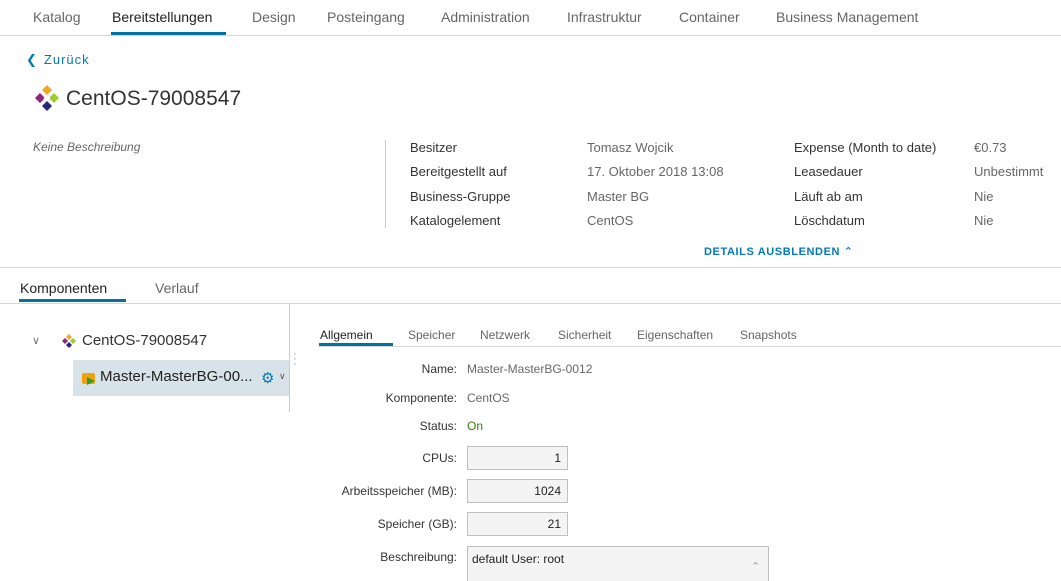  What do you see at coordinates (828, 171) in the screenshot?
I see `lease-label: Leasedauer` at bounding box center [828, 171].